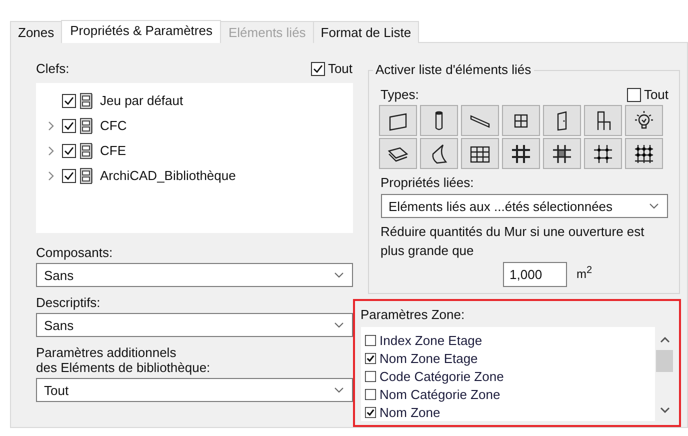 The height and width of the screenshot is (436, 688). Describe the element at coordinates (440, 394) in the screenshot. I see `parameter-label: Nom Catégorie Zone` at that location.